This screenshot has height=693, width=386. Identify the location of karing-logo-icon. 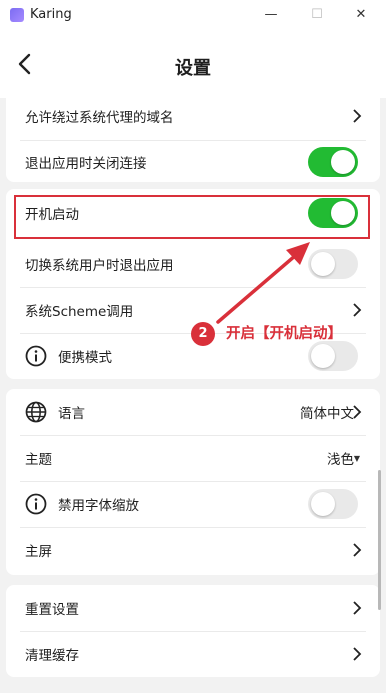
(17, 15).